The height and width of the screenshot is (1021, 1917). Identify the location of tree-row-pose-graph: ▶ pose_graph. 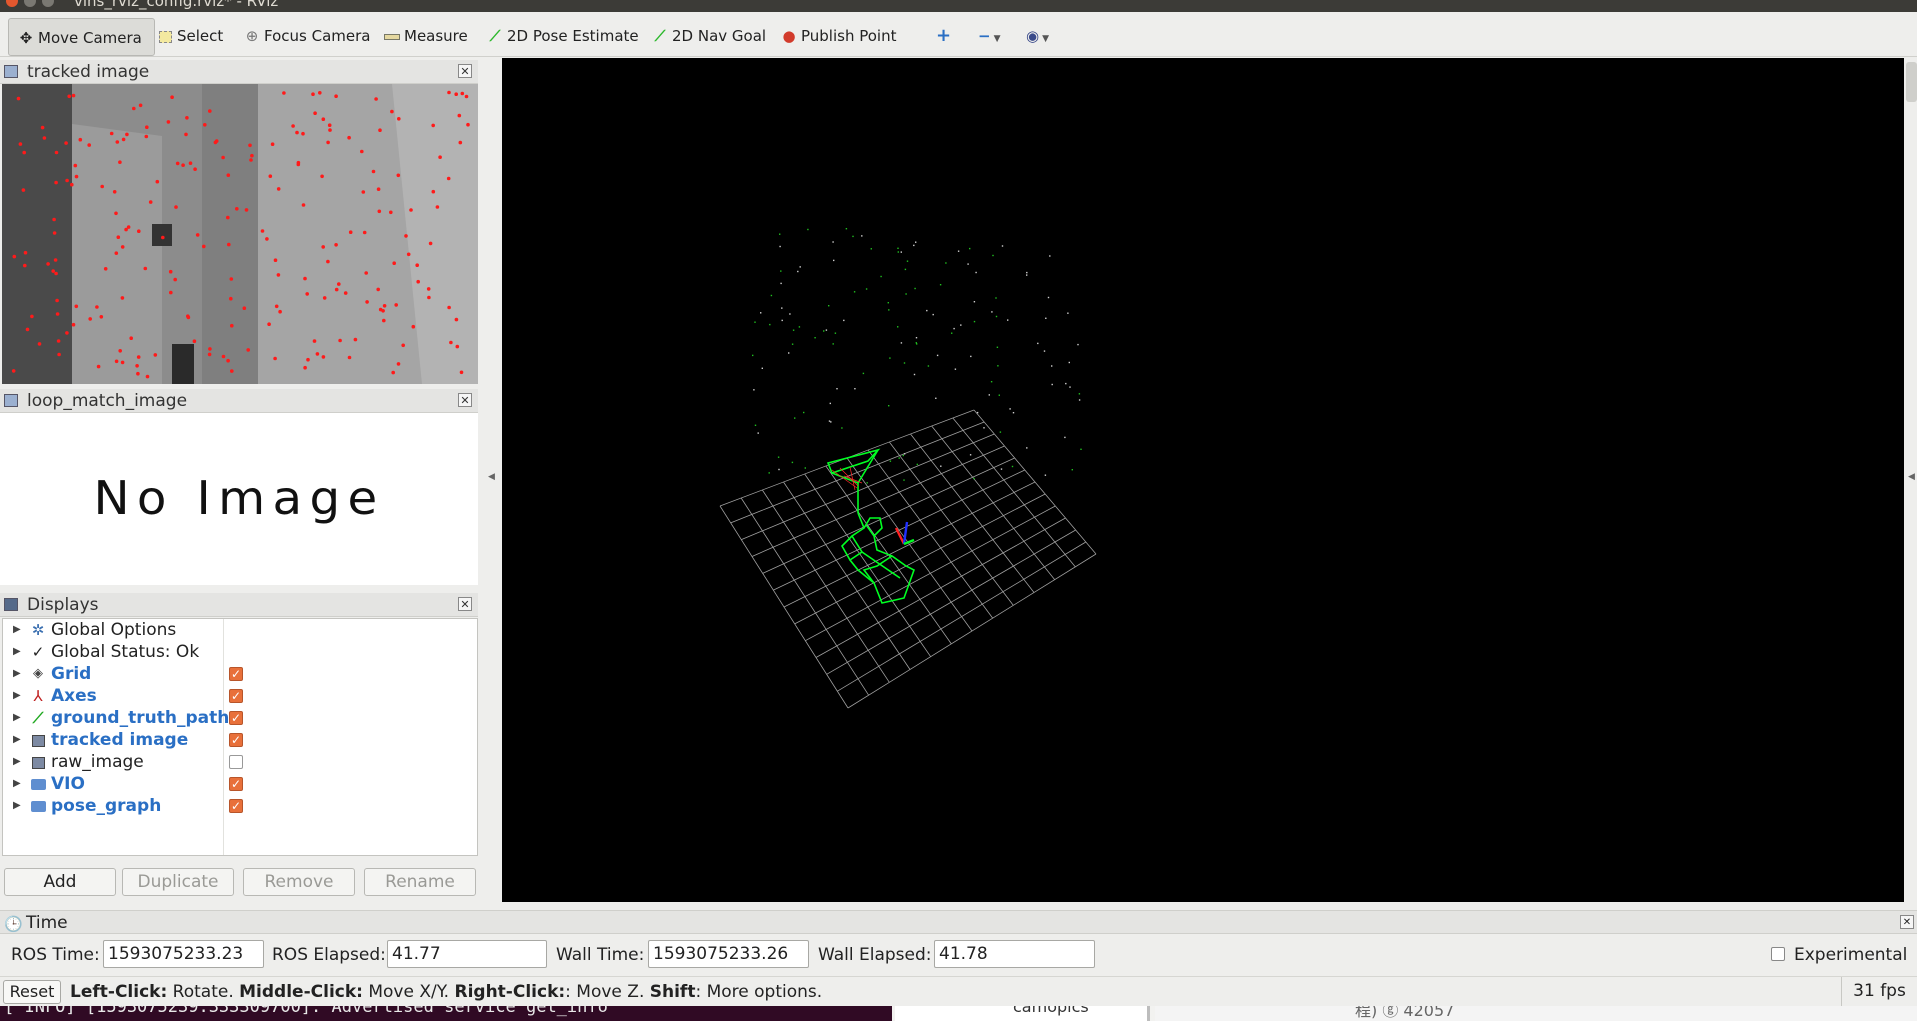
(240, 806).